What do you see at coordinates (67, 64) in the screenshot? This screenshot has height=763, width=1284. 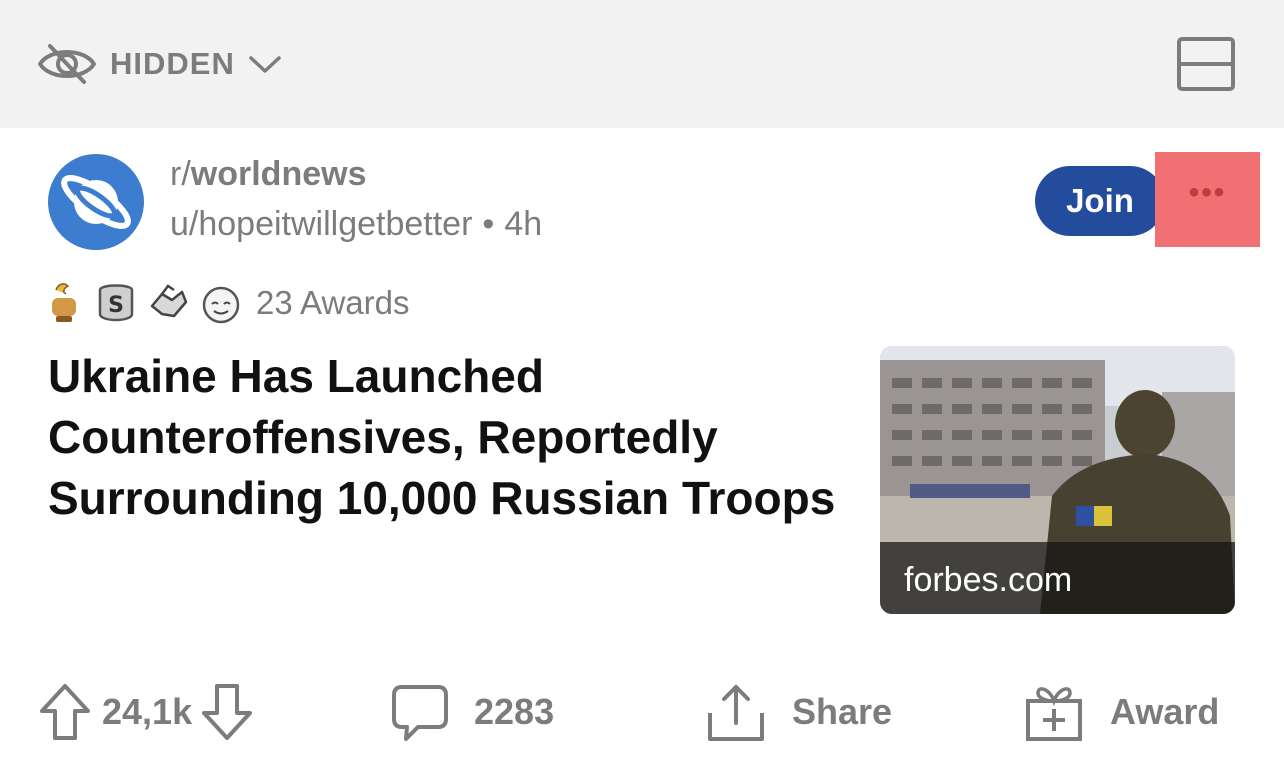 I see `eye-slash-icon` at bounding box center [67, 64].